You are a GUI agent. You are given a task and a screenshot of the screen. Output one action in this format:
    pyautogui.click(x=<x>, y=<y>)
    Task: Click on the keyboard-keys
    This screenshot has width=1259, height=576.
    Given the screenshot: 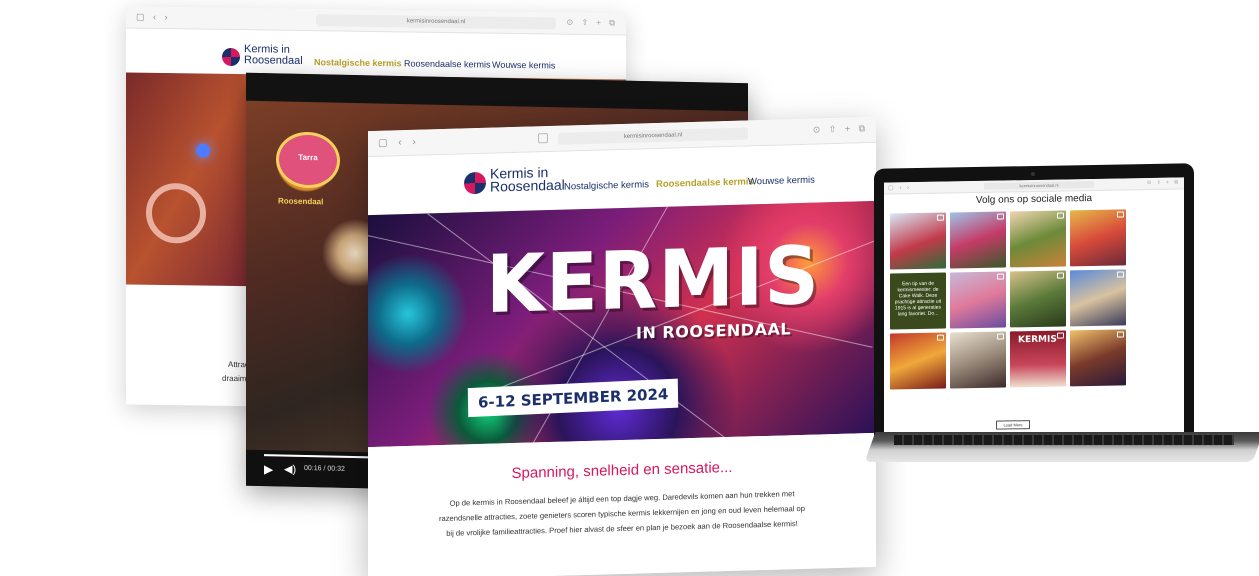 What is the action you would take?
    pyautogui.click(x=1064, y=440)
    